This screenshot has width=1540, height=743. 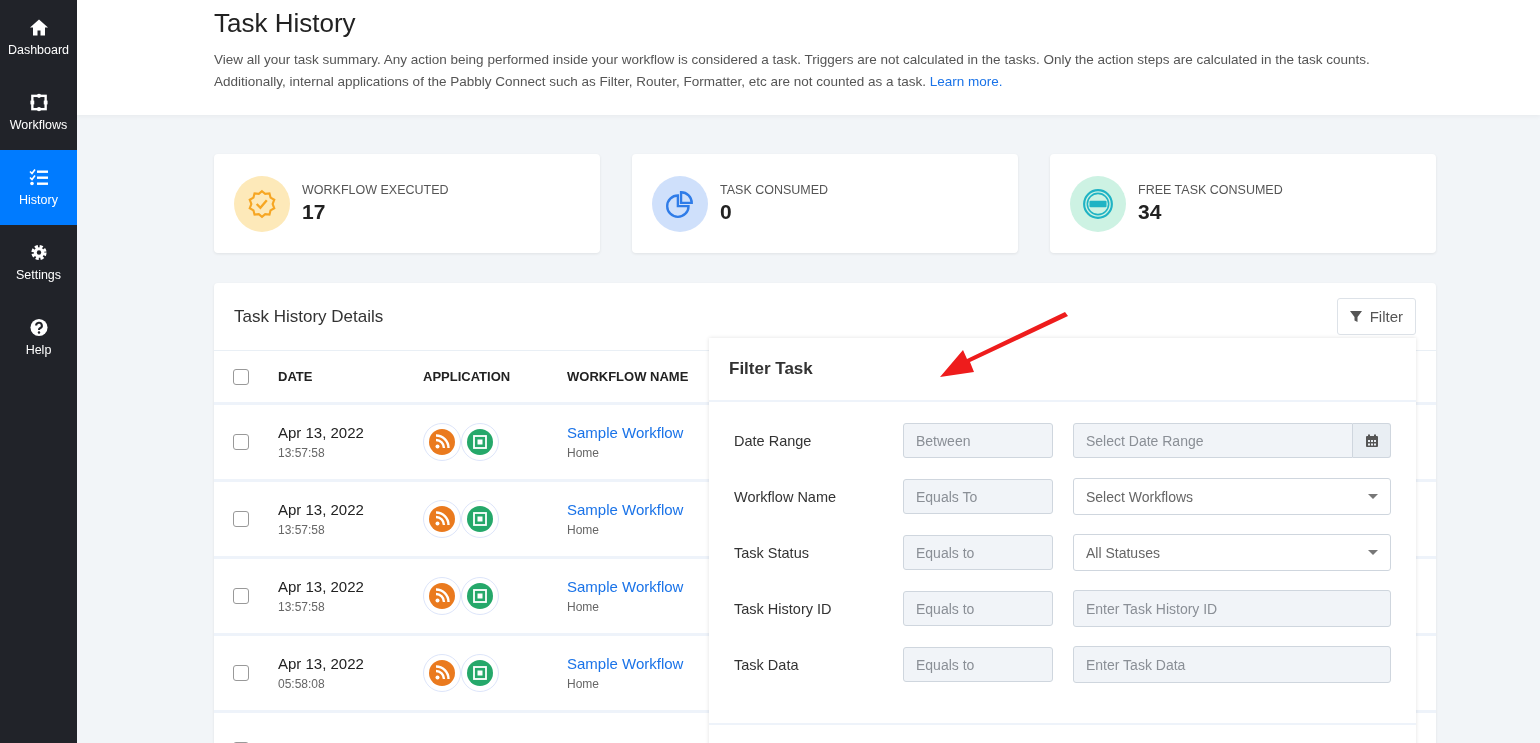 I want to click on funnel-icon, so click(x=1355, y=316).